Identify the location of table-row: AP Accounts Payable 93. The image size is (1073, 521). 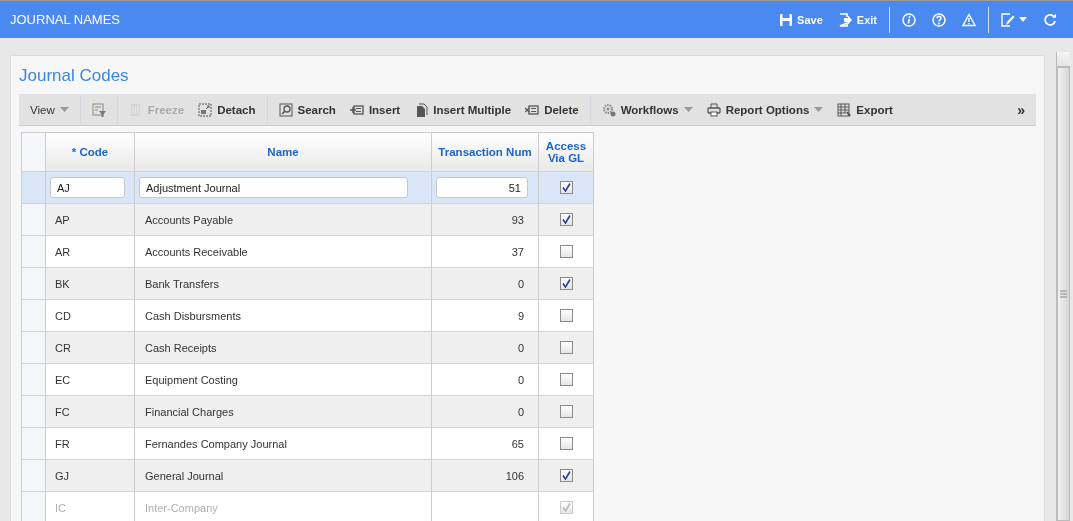
(308, 220).